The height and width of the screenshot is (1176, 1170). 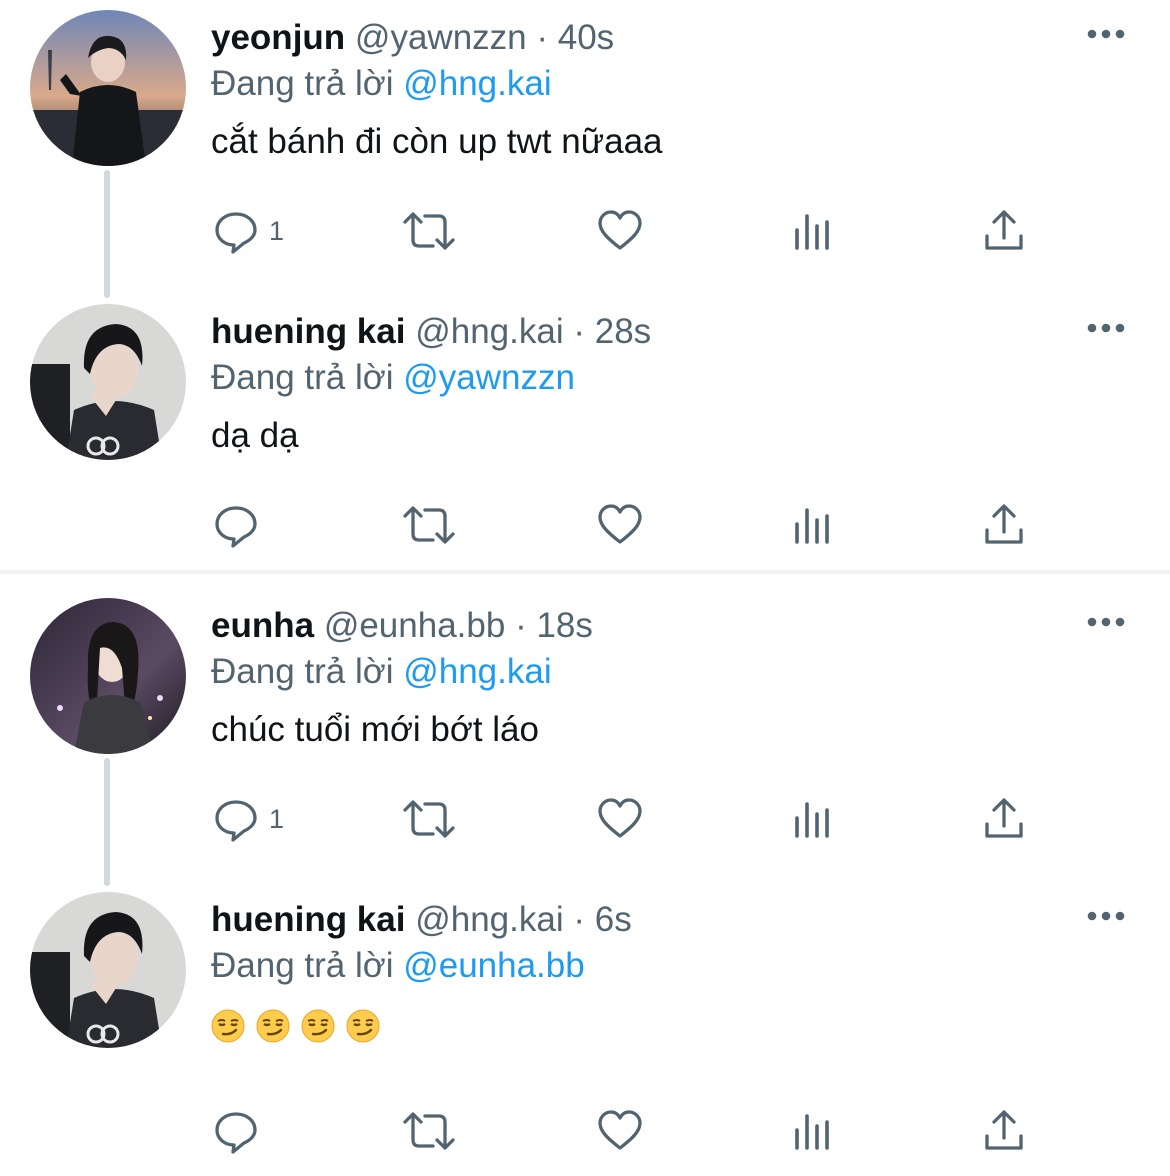 I want to click on mention-link: @yawnzzn, so click(x=489, y=377).